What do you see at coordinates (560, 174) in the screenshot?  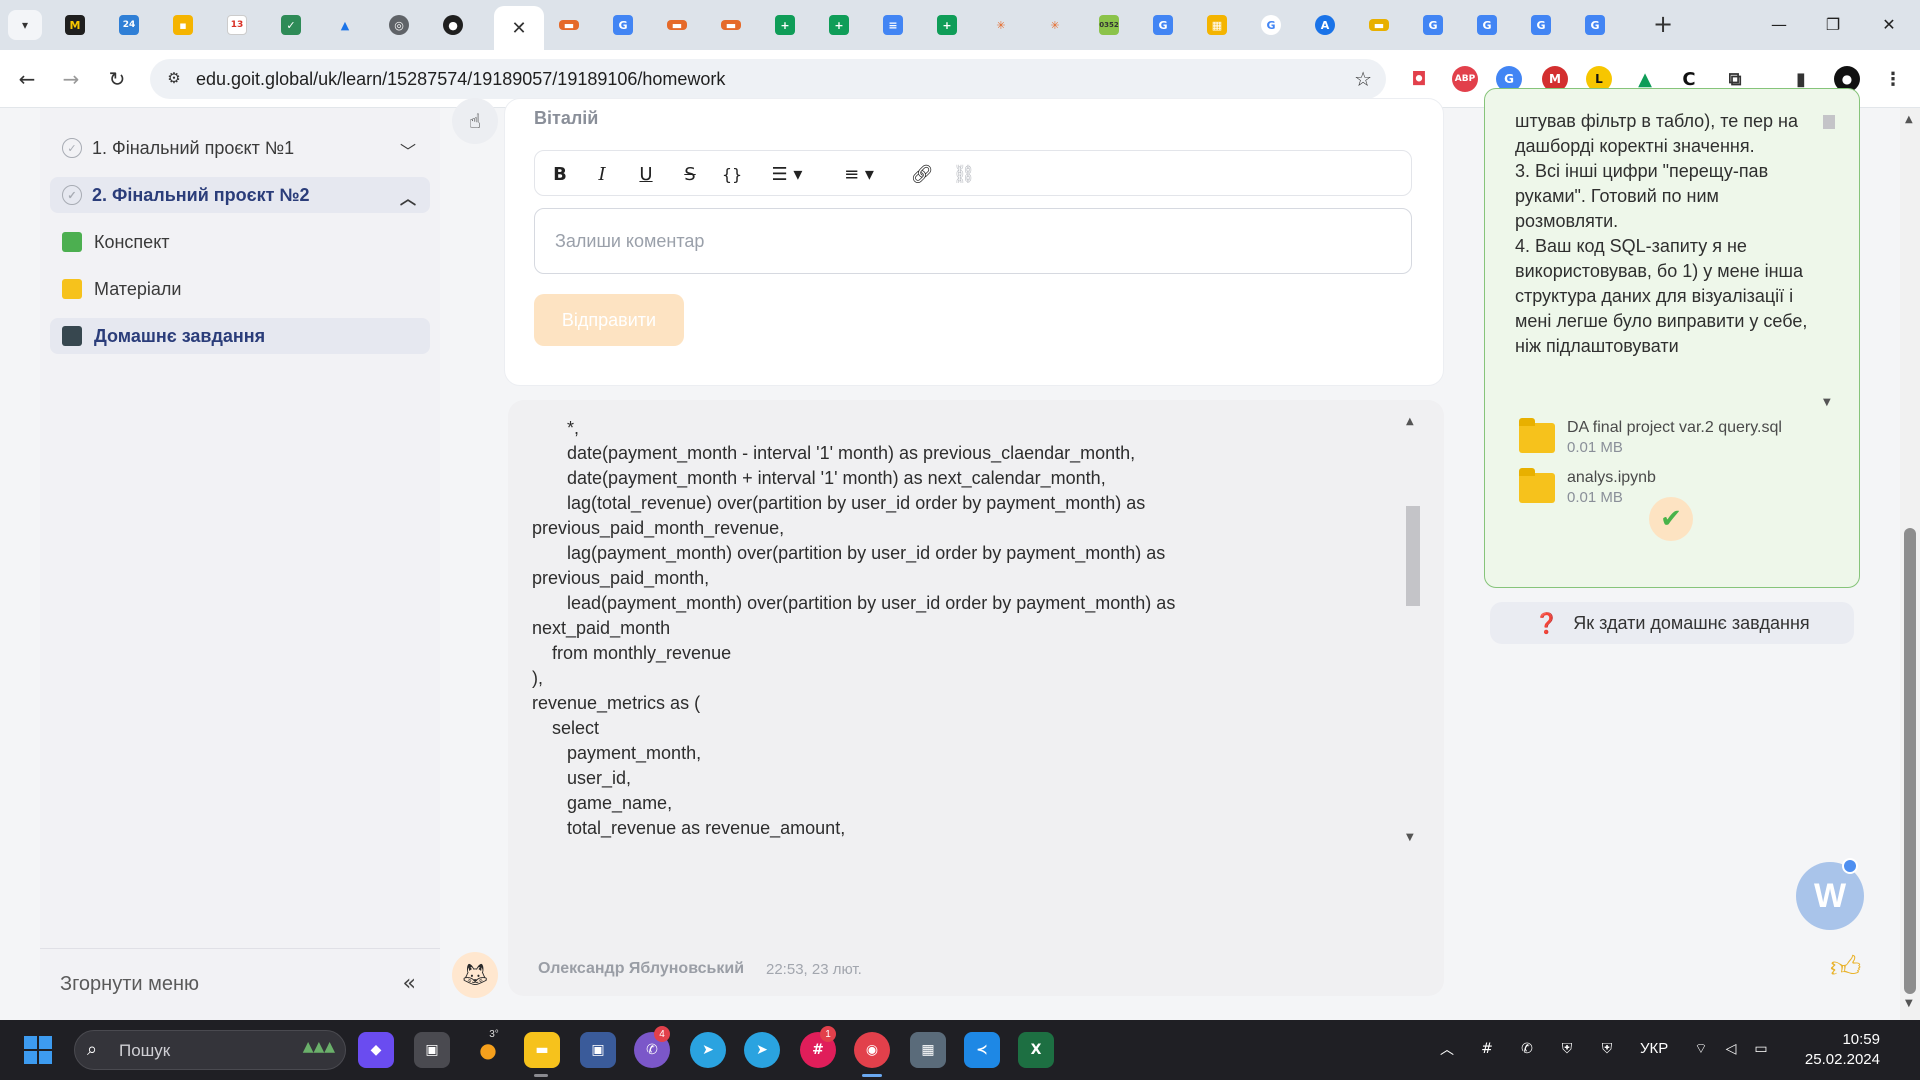 I see `bold-icon: B` at bounding box center [560, 174].